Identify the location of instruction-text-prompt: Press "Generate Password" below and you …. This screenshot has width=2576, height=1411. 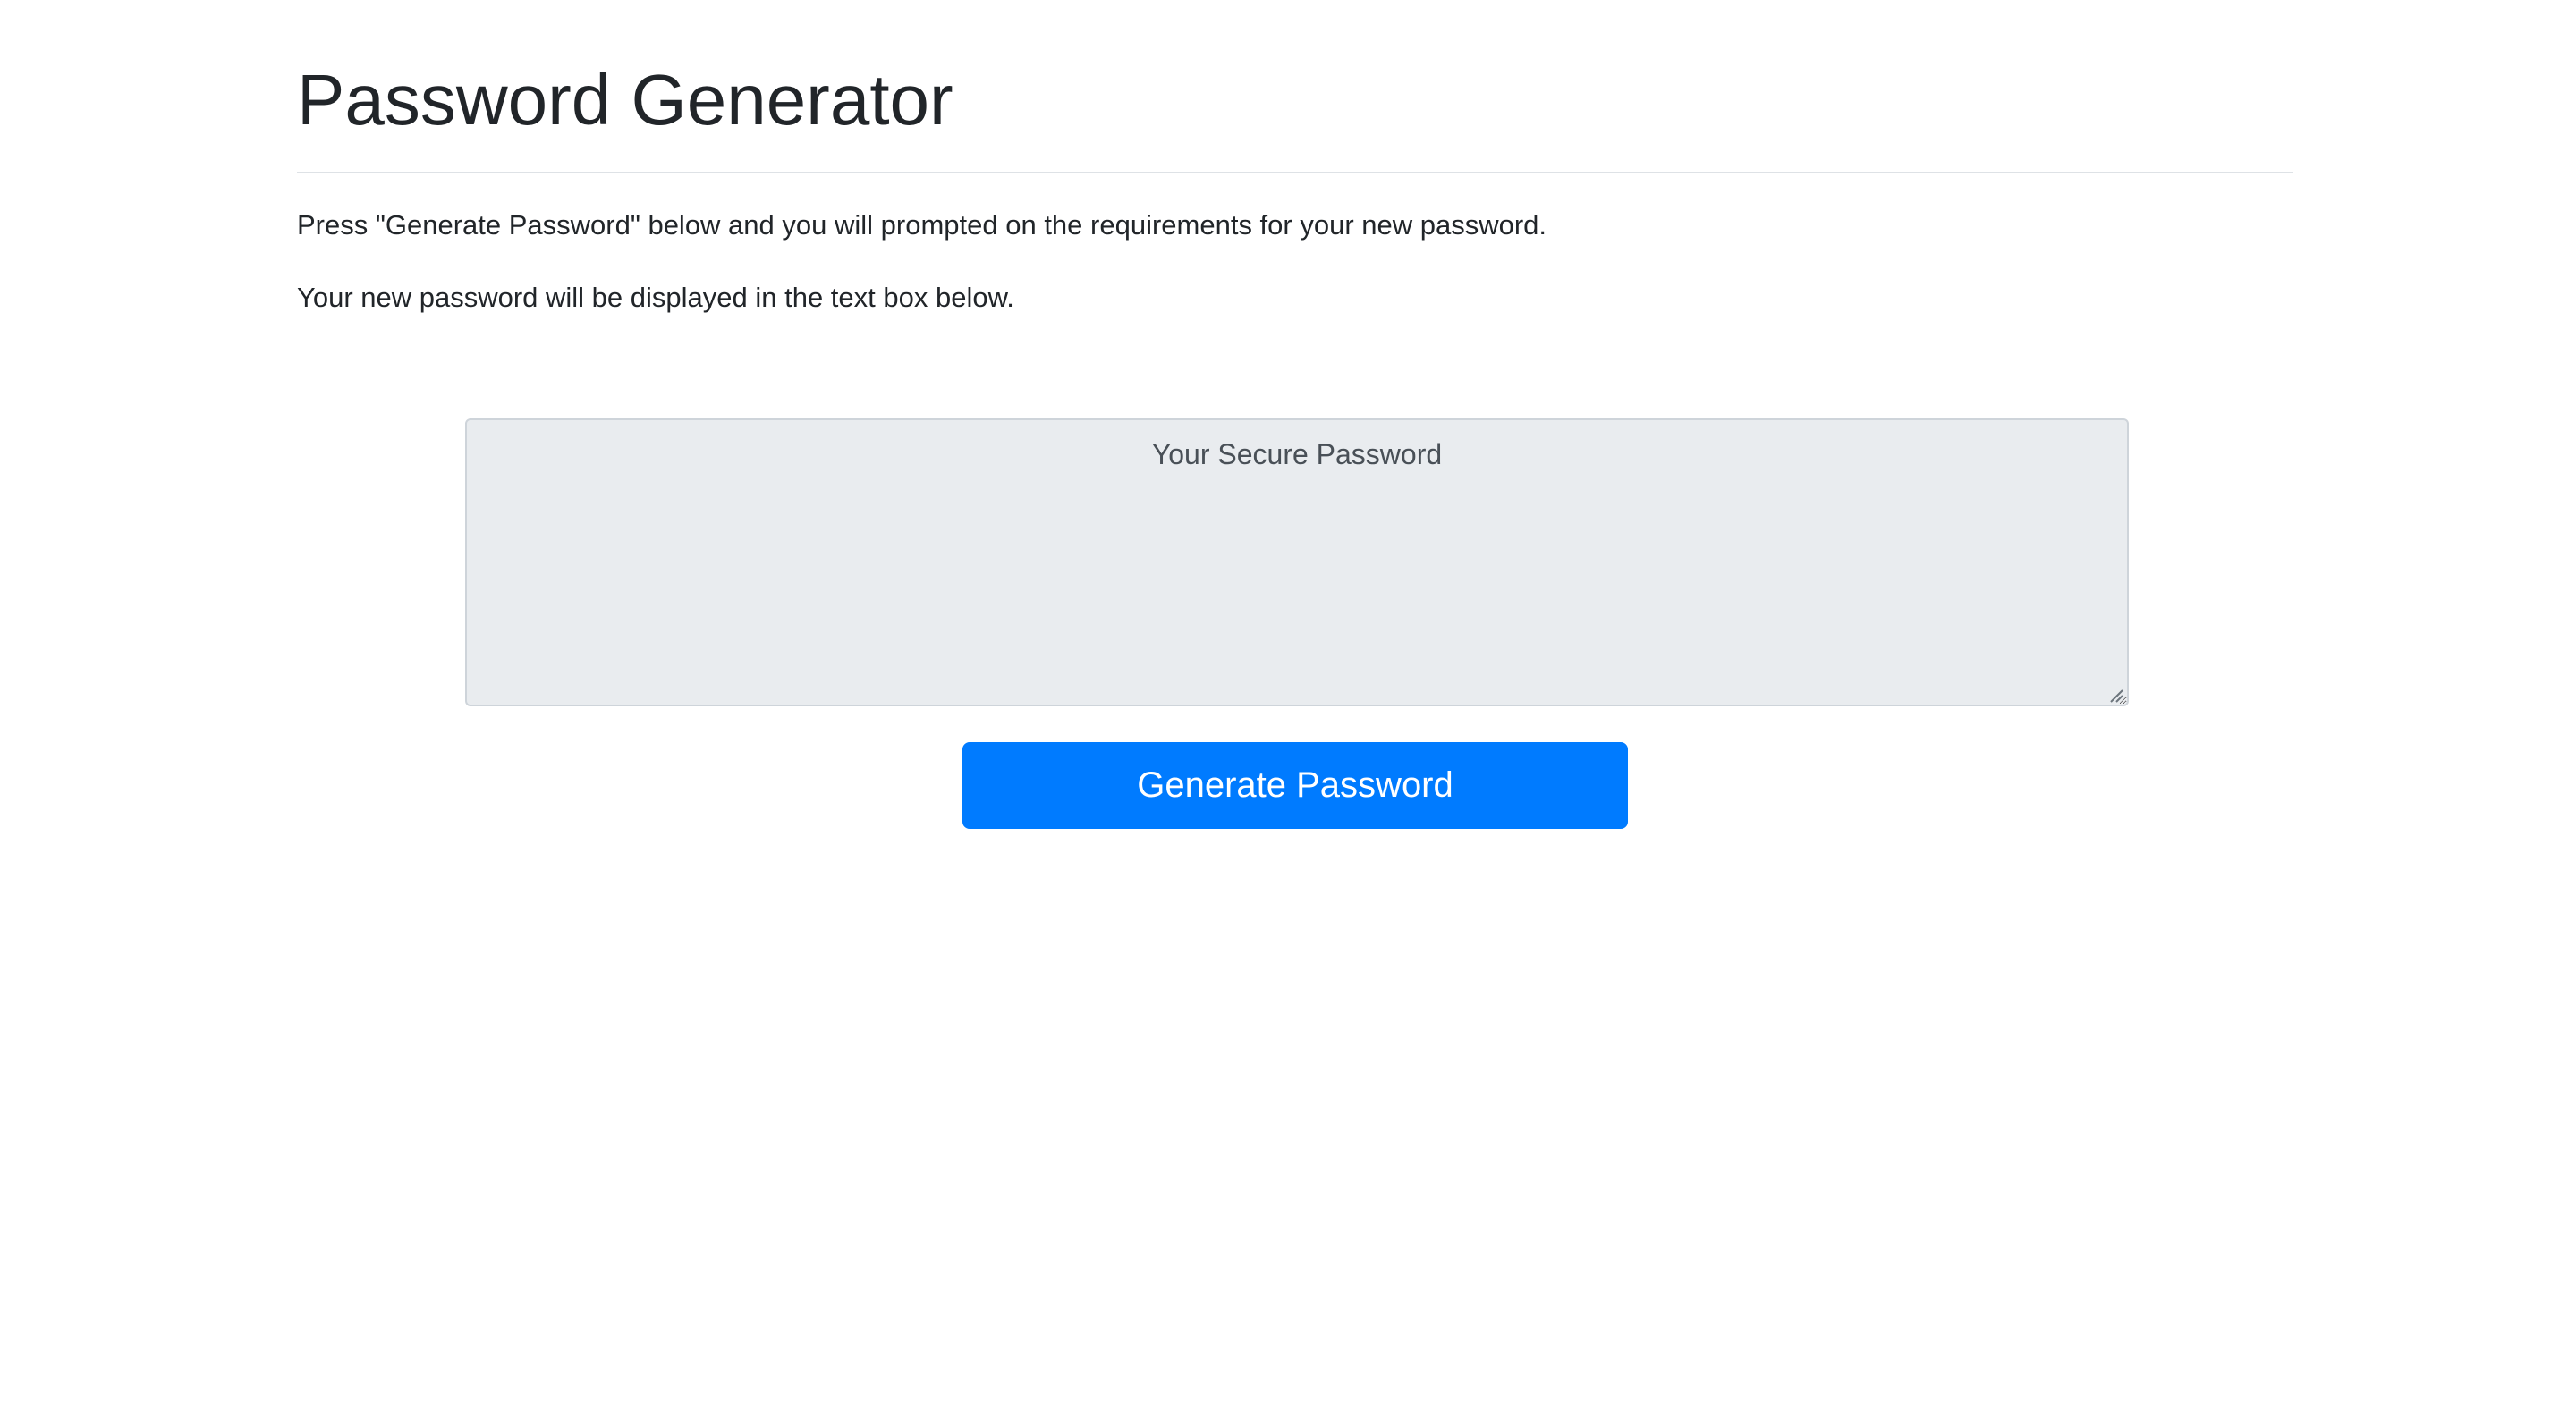
(922, 225).